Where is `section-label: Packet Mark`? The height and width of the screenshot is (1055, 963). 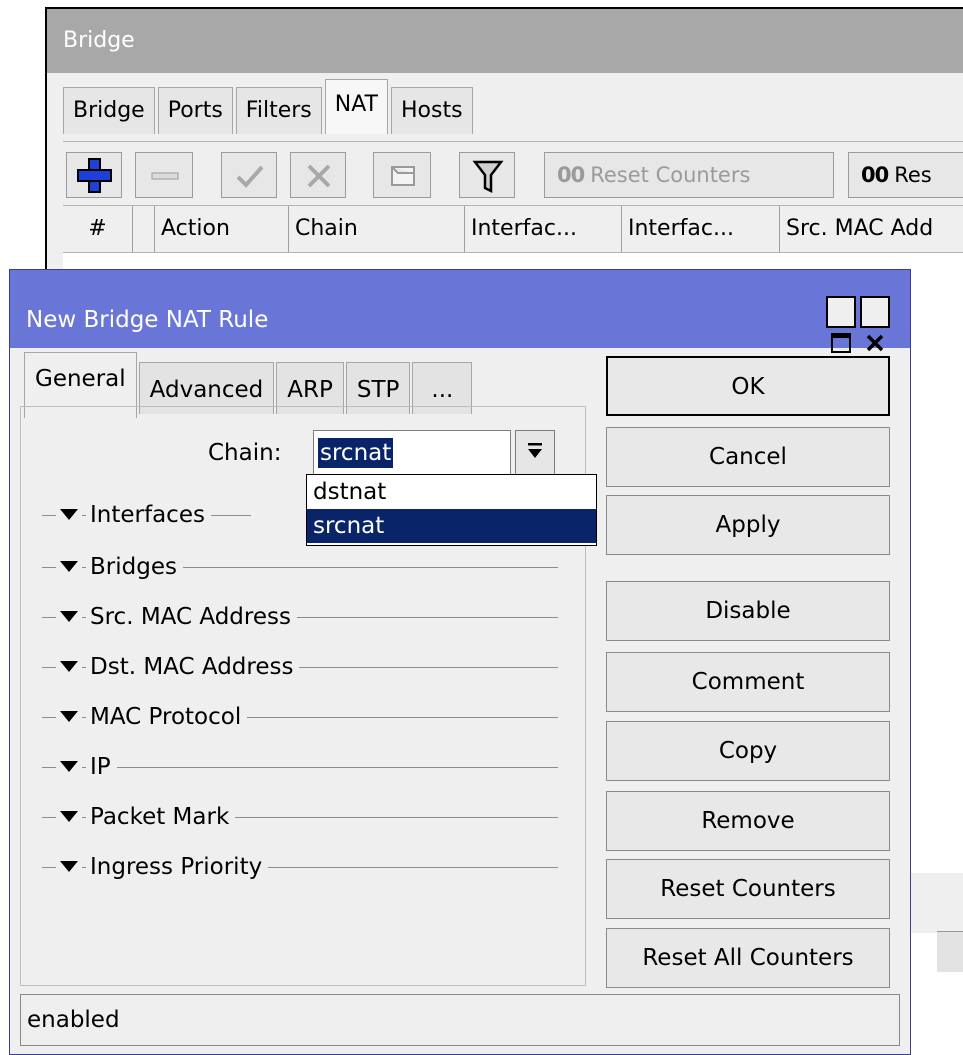
section-label: Packet Mark is located at coordinates (160, 817).